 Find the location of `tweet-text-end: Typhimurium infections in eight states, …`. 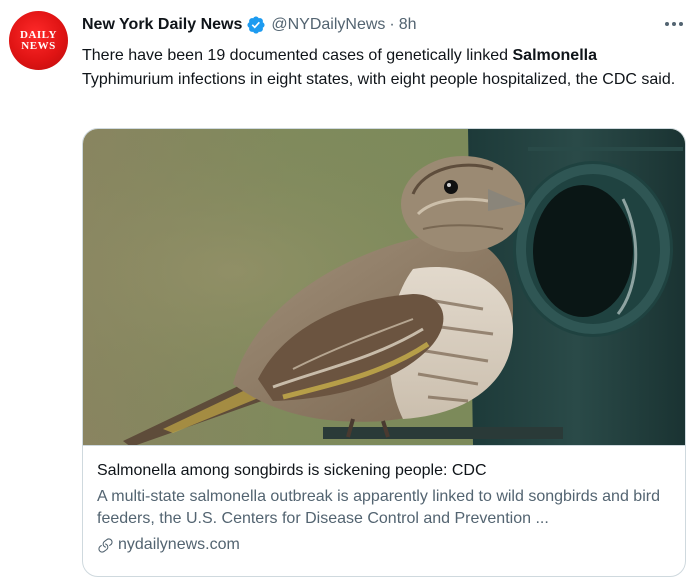

tweet-text-end: Typhimurium infections in eight states, … is located at coordinates (379, 79).